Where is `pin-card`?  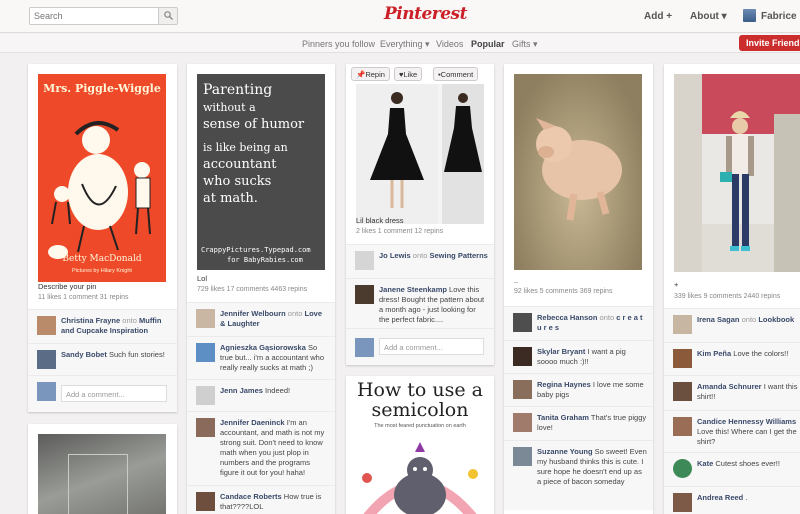
pin-card is located at coordinates (102, 469).